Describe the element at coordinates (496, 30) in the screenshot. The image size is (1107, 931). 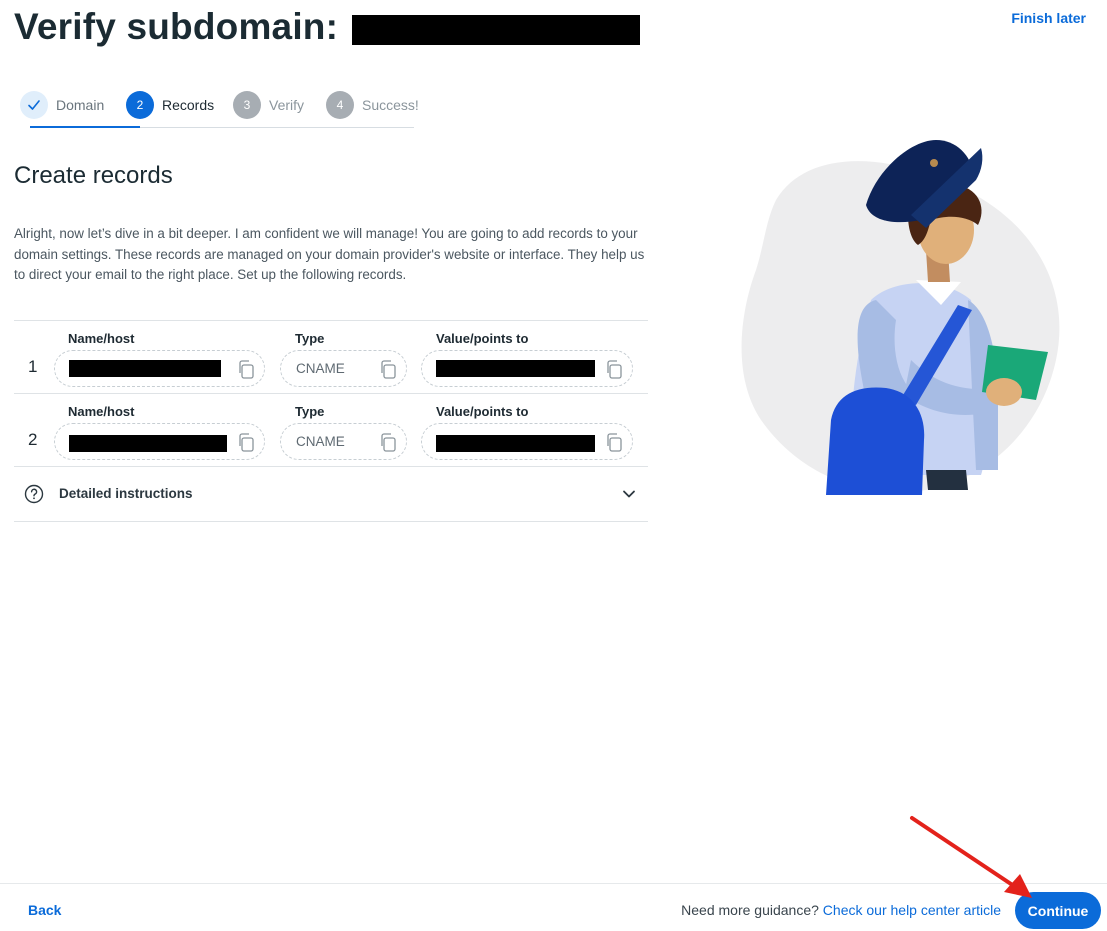
I see `redacted-domain` at that location.